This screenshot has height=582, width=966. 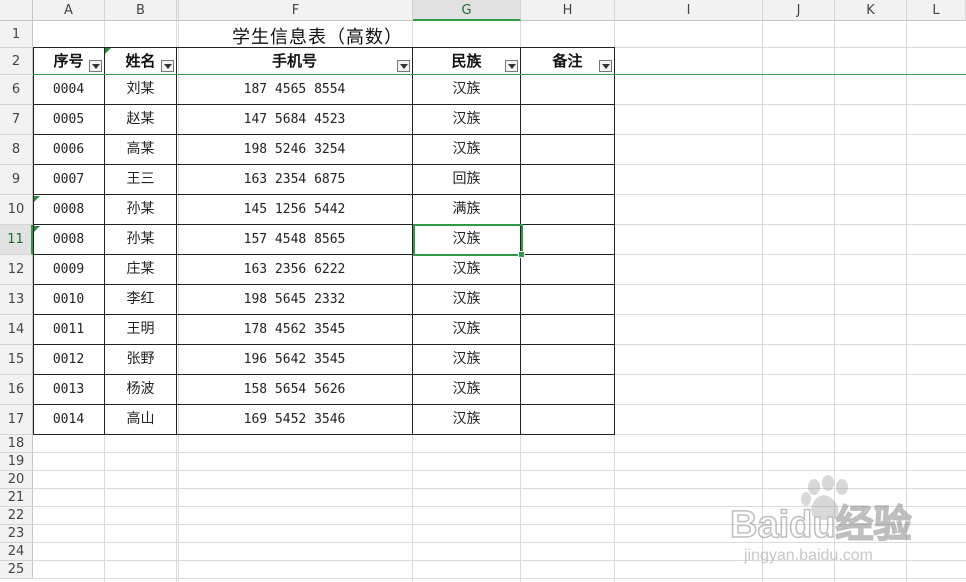 I want to click on filter-dropdown-phone-icon, so click(x=403, y=66).